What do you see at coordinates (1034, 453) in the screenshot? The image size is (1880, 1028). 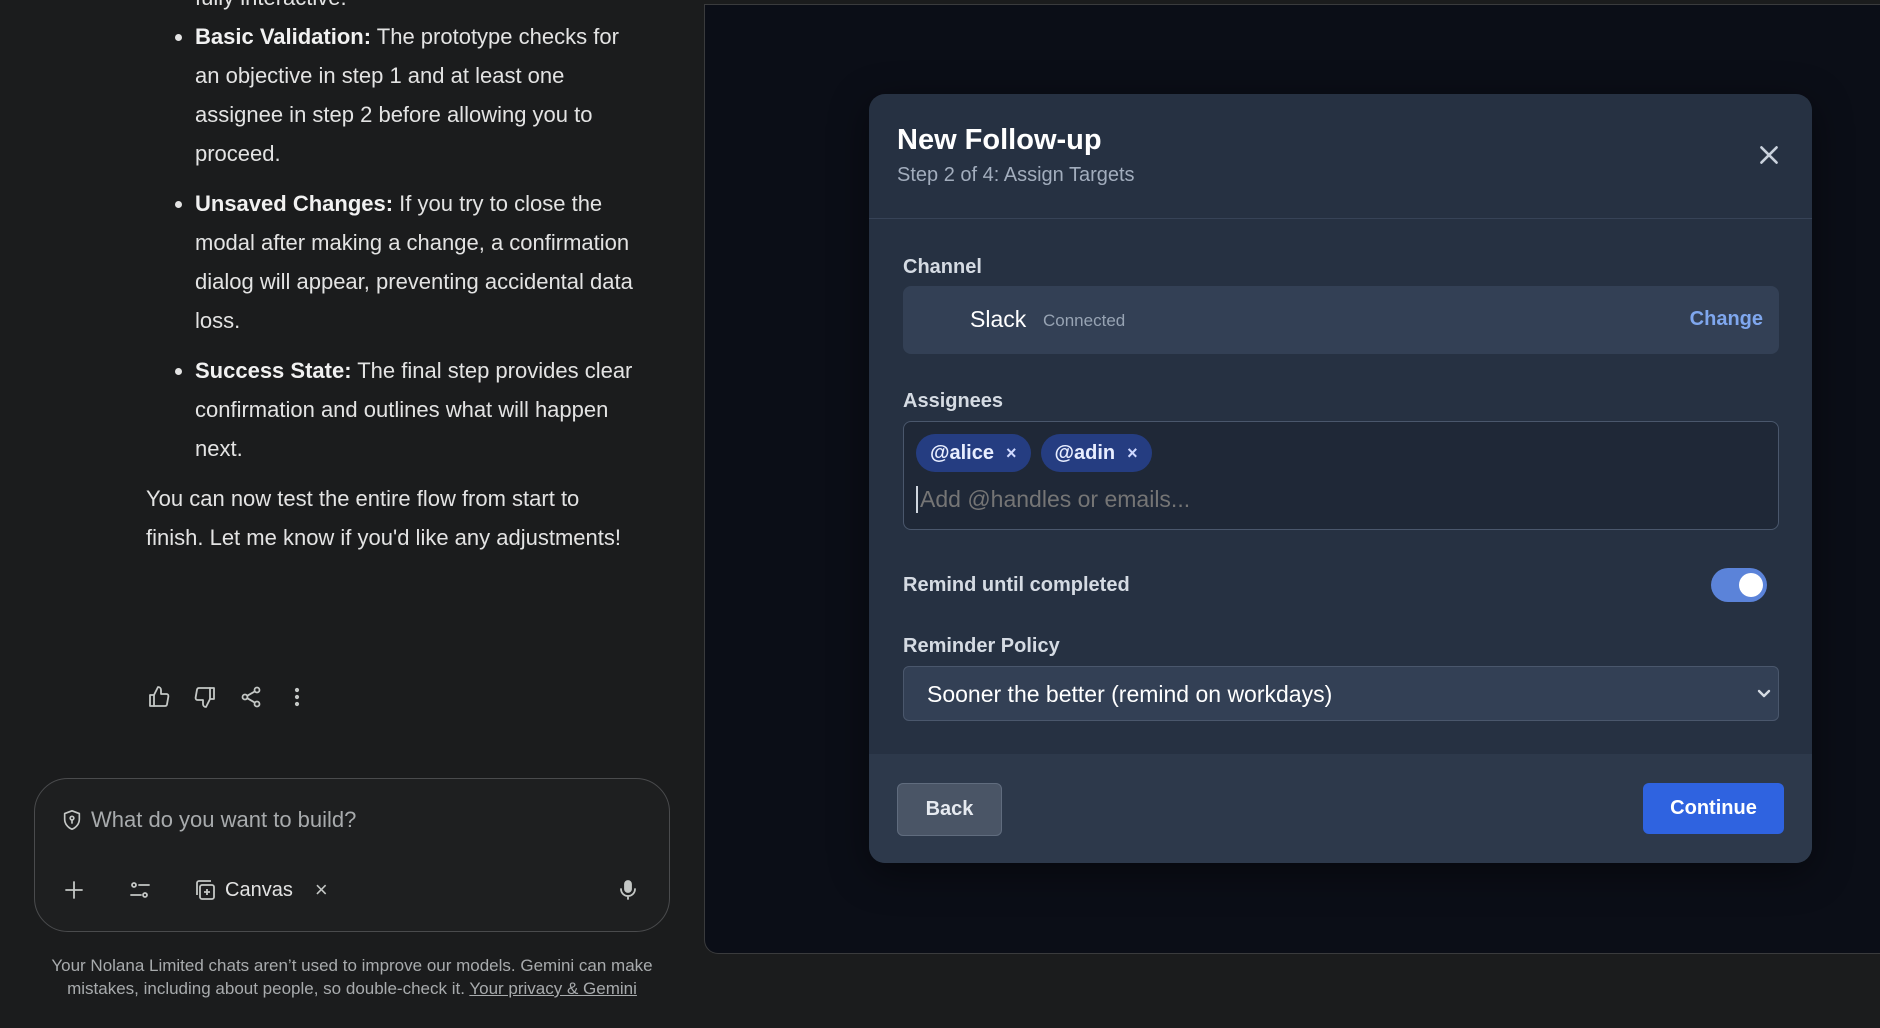 I see `assignee-chips: @alice × @adin ×` at bounding box center [1034, 453].